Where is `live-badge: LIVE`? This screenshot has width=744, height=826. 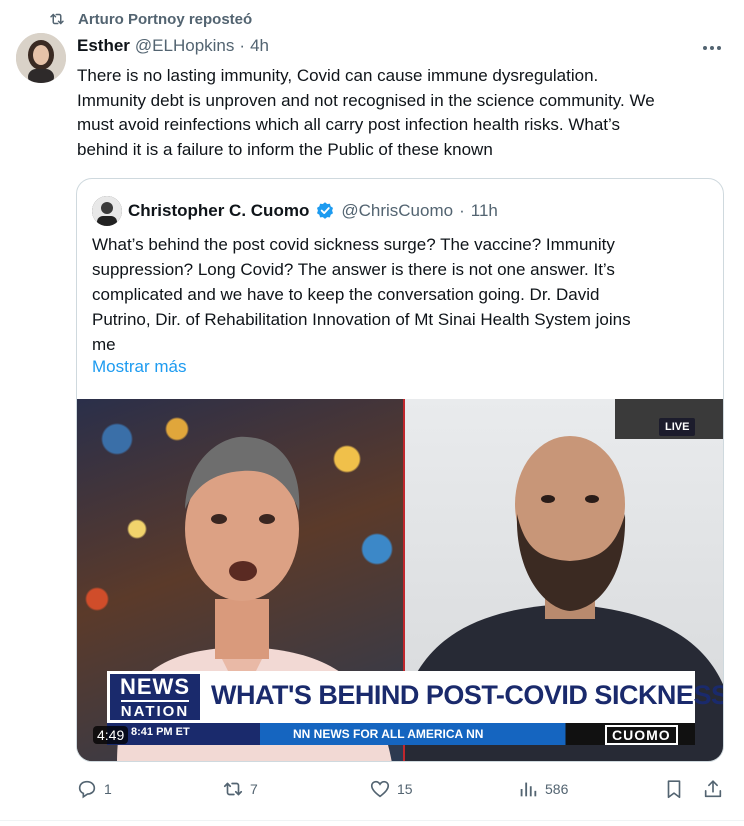
live-badge: LIVE is located at coordinates (677, 427).